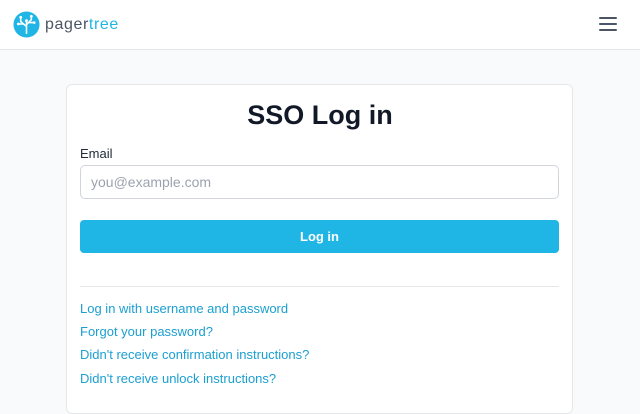 Image resolution: width=640 pixels, height=414 pixels. Describe the element at coordinates (184, 309) in the screenshot. I see `username-password-login-link: Log in with username and password` at that location.